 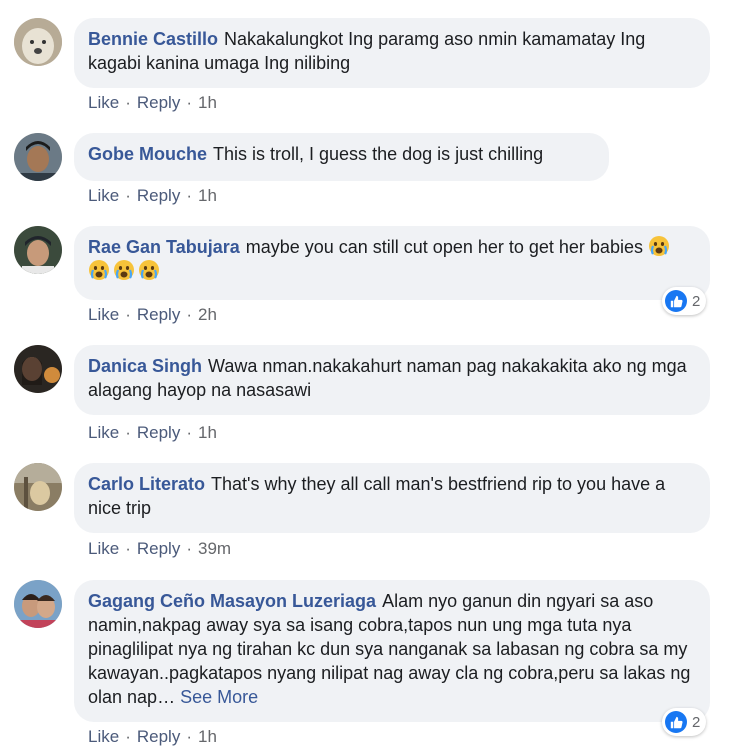 What do you see at coordinates (207, 314) in the screenshot?
I see `timestamp: 2h` at bounding box center [207, 314].